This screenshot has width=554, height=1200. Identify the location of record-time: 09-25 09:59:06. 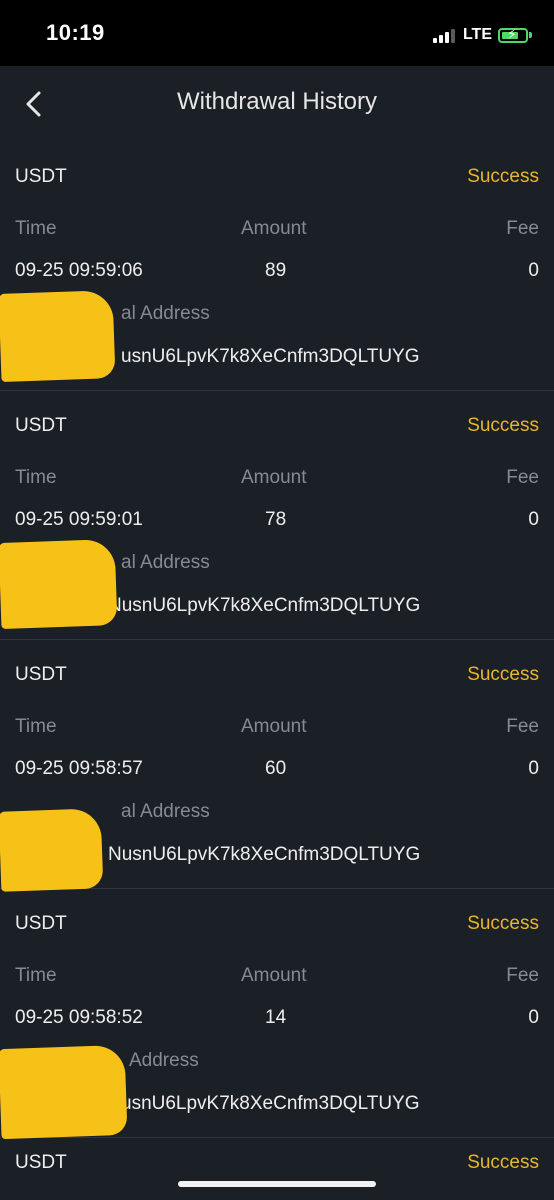
(79, 270).